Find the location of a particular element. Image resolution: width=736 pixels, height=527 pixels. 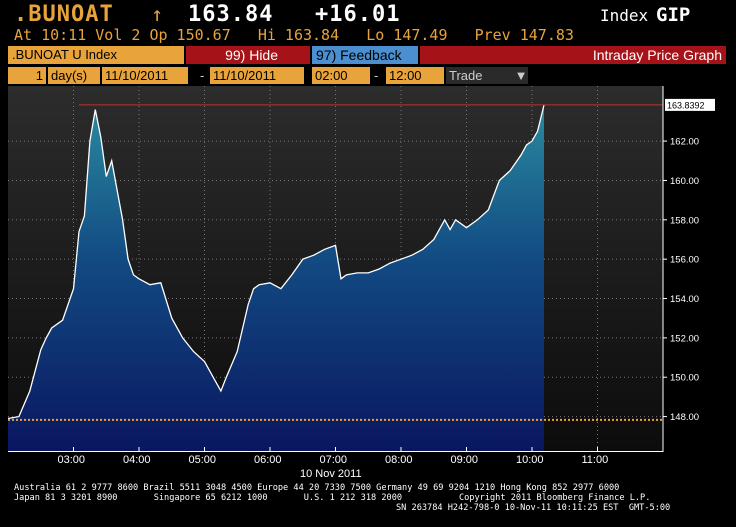

x-tick-label: 04:00 is located at coordinates (137, 460).